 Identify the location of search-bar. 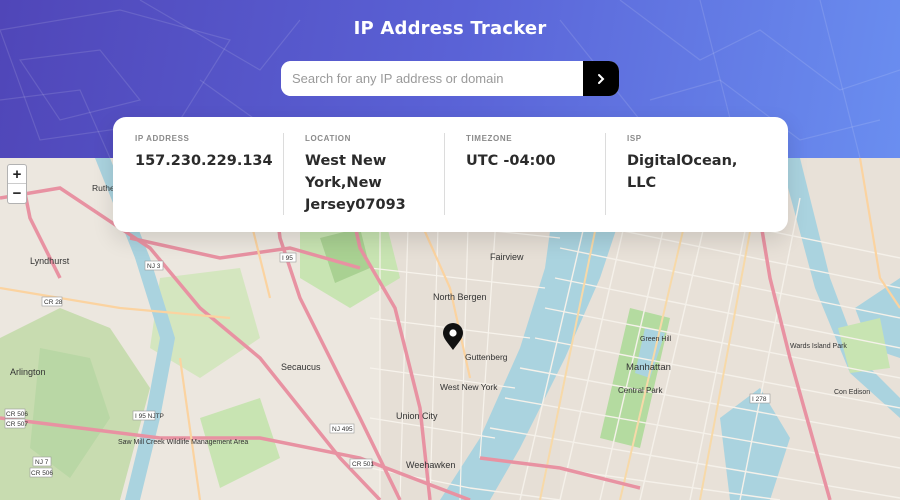
(450, 78).